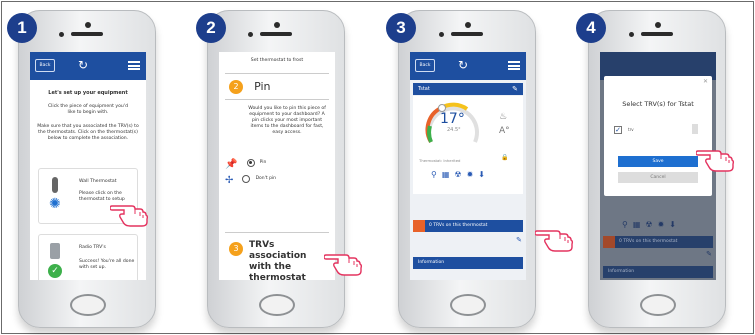 The height and width of the screenshot is (335, 755). I want to click on thermostat-mode-text: Thermostat: Inherited, so click(440, 160).